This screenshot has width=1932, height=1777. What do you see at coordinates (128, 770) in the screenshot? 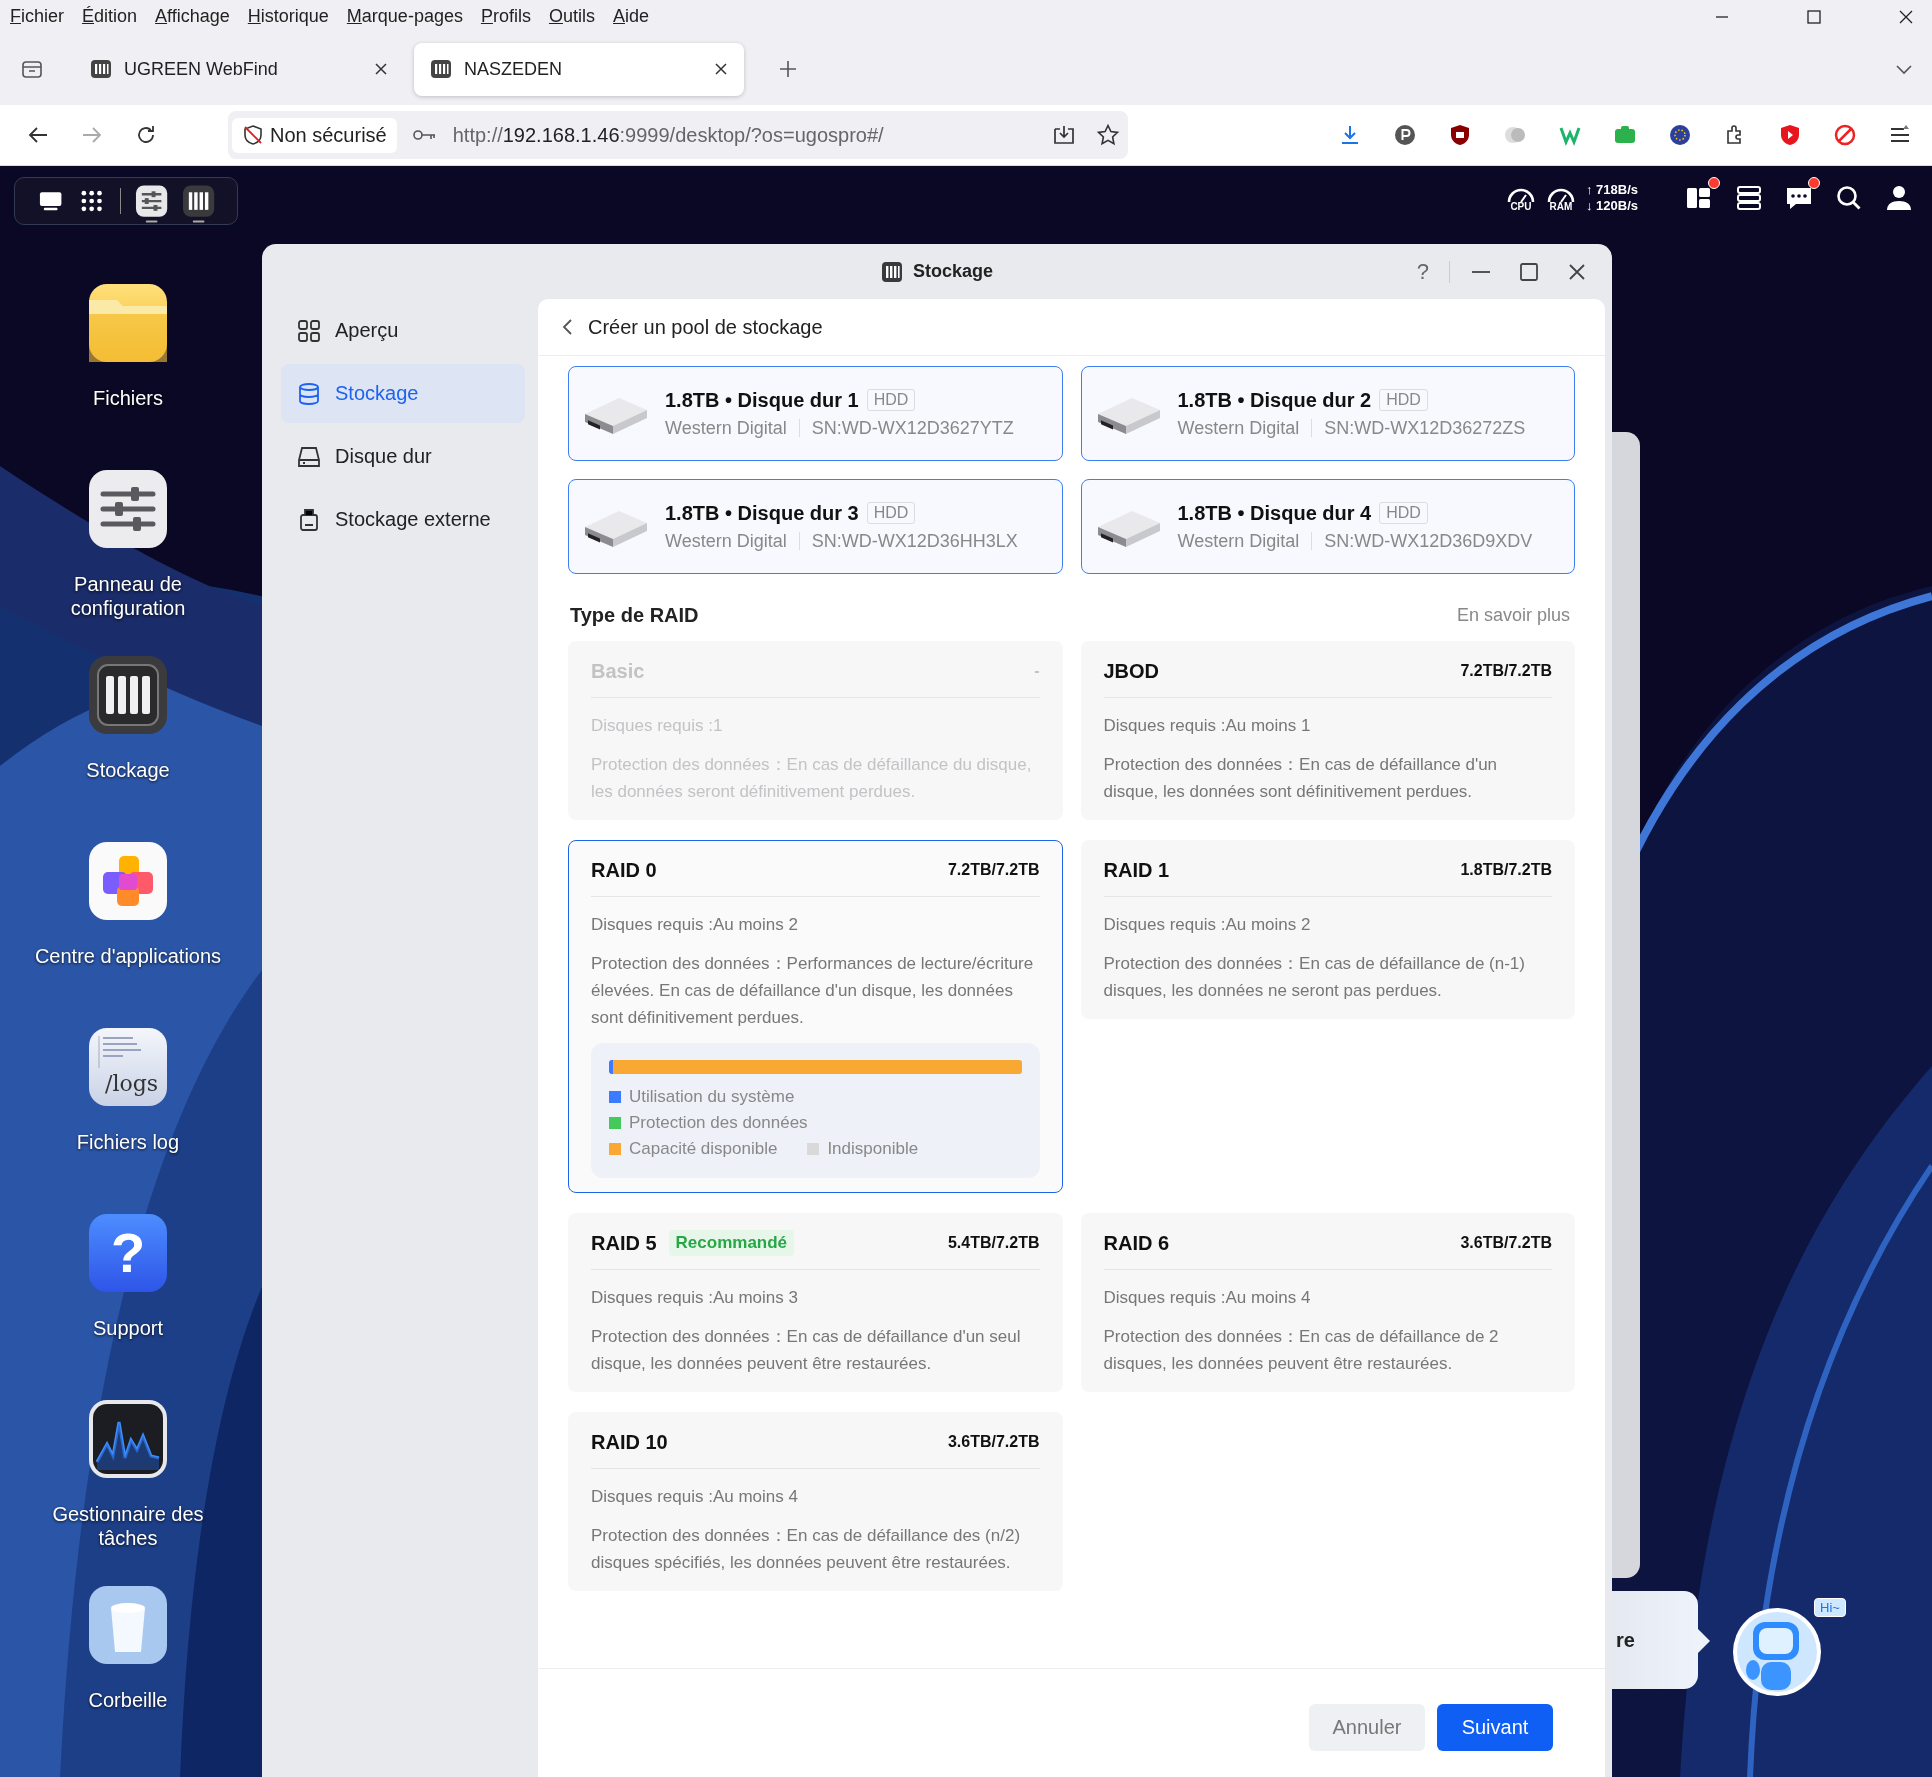
I see `app-label: Stockage` at bounding box center [128, 770].